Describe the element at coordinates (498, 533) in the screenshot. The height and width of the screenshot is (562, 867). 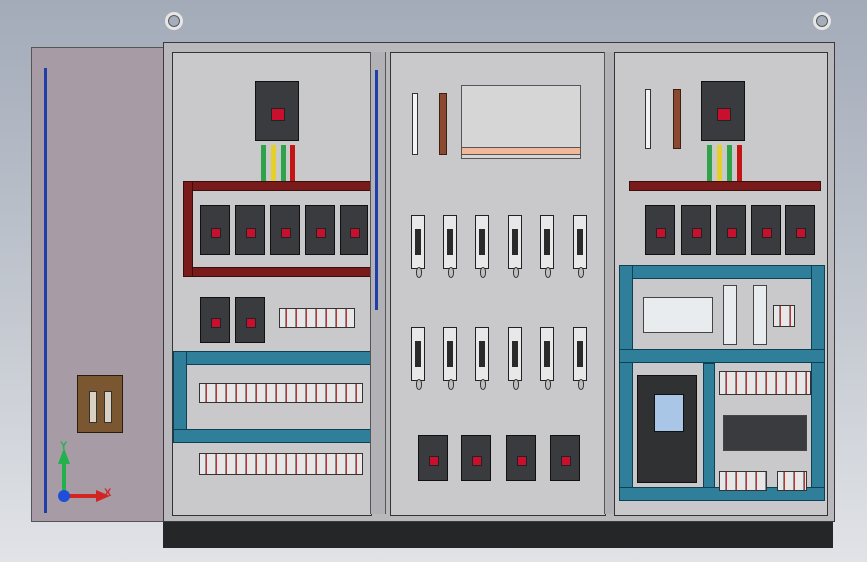
I see `cabinet-plinth` at that location.